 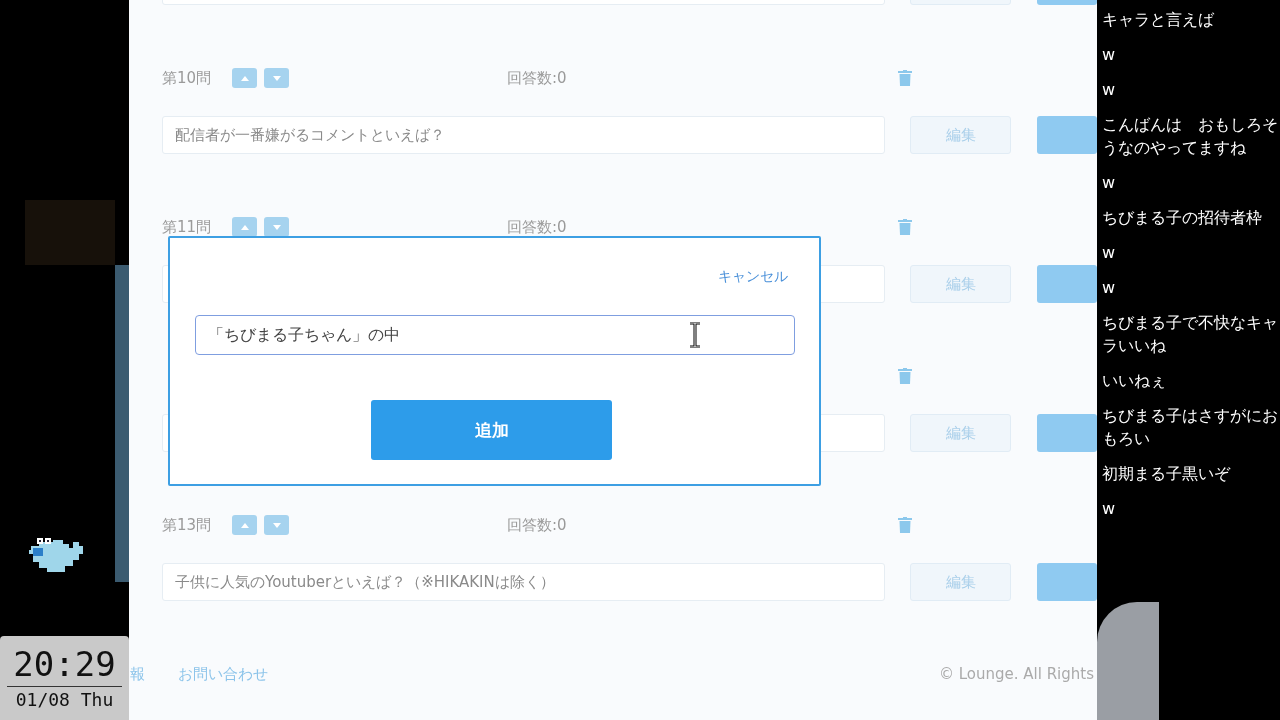 I want to click on add-button: 追加, so click(x=491, y=430).